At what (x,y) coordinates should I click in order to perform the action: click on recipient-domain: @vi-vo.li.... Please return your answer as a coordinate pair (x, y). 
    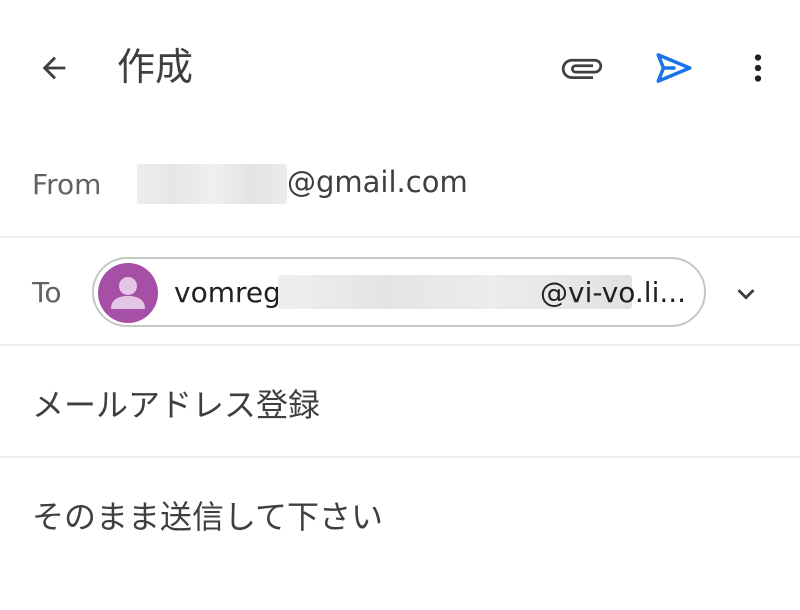
    Looking at the image, I should click on (613, 292).